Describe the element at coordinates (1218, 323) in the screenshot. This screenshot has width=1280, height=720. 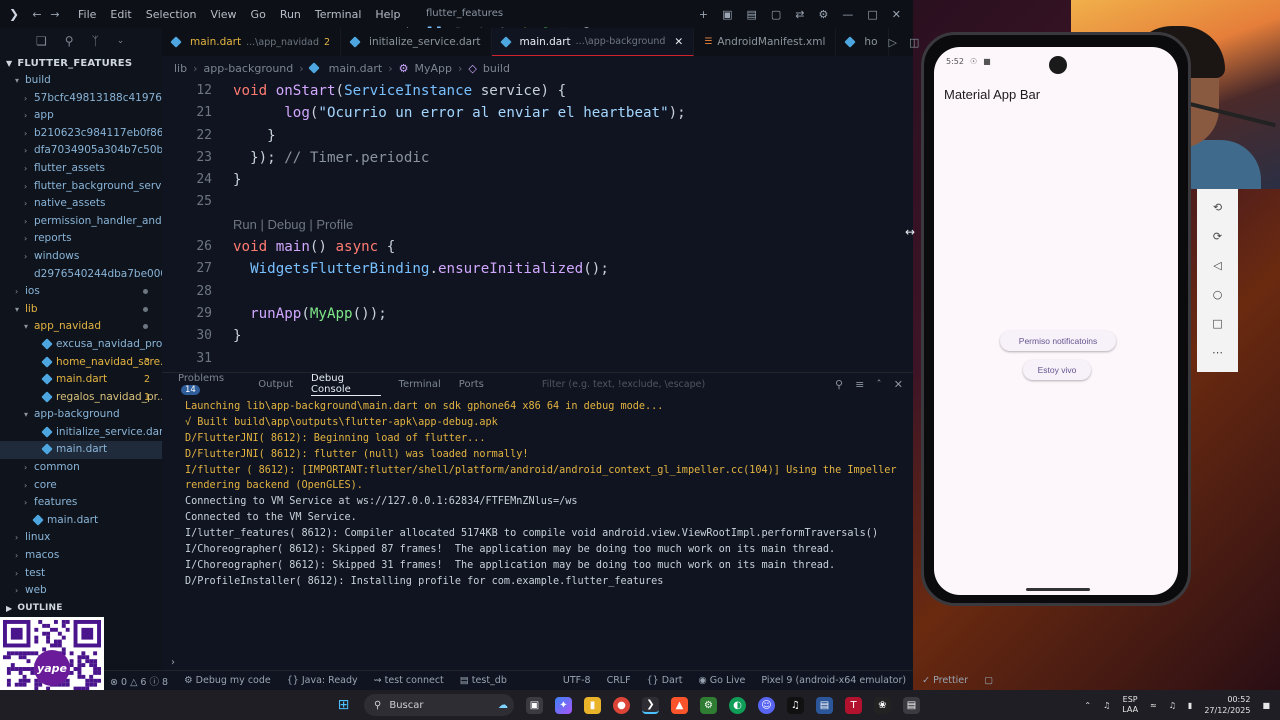
I see `overview-icon: □` at that location.